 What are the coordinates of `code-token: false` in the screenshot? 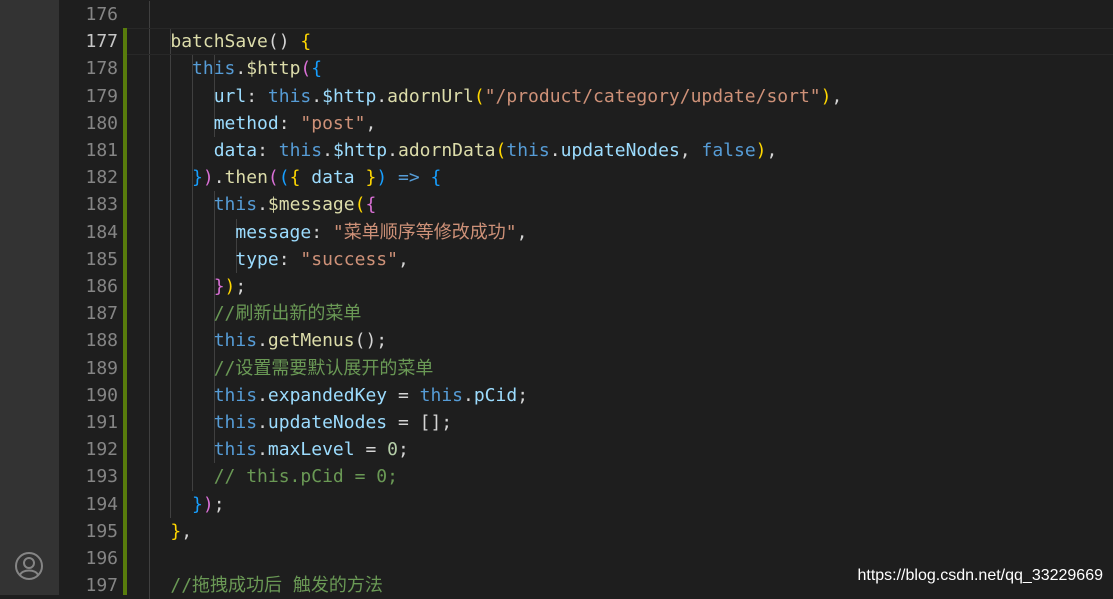 It's located at (728, 150).